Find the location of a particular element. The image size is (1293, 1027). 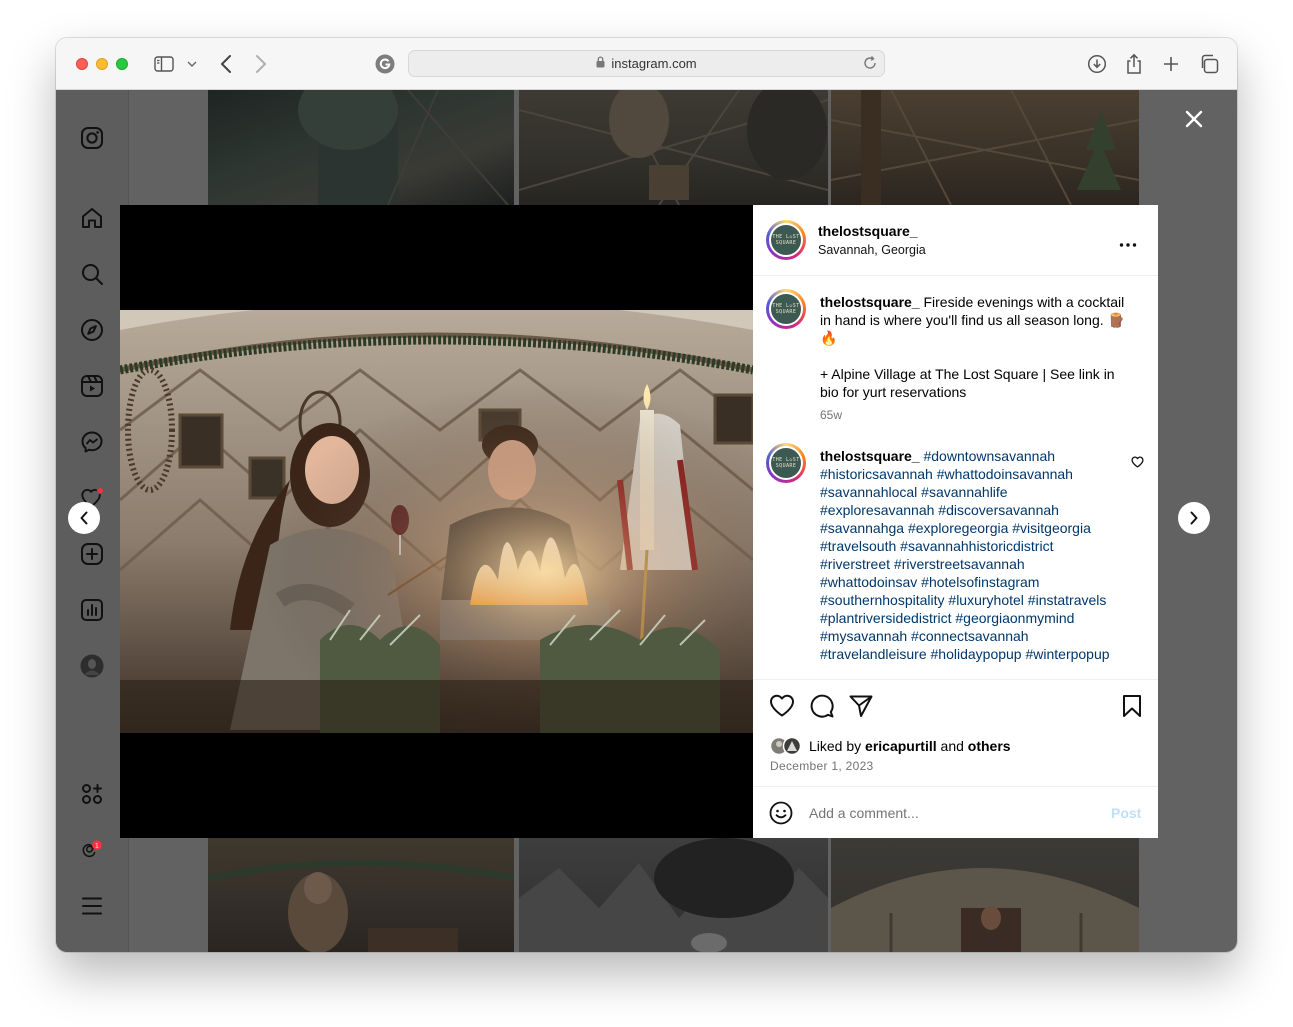

liked-by: Liked by ericapurtill and others is located at coordinates (910, 746).